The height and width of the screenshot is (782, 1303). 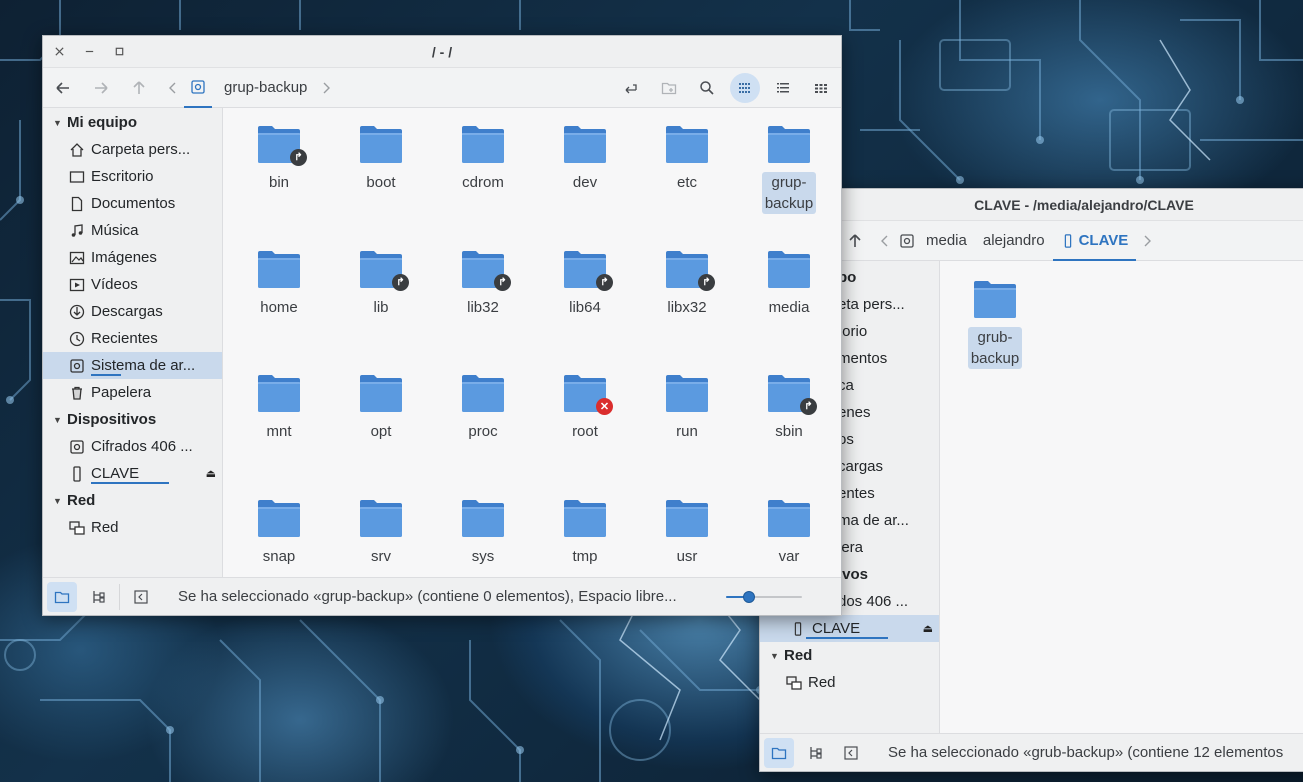 I want to click on folder-item: ↱ bin, so click(x=279, y=158).